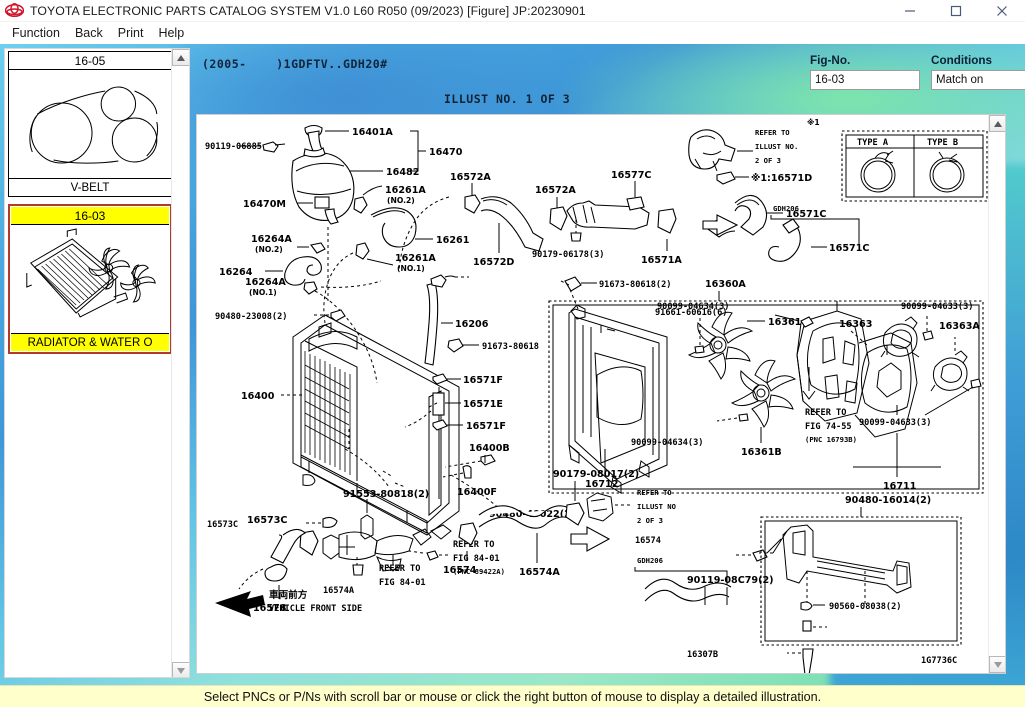 This screenshot has height=707, width=1025. Describe the element at coordinates (483, 380) in the screenshot. I see `label-16571F-upper: 16571F` at that location.